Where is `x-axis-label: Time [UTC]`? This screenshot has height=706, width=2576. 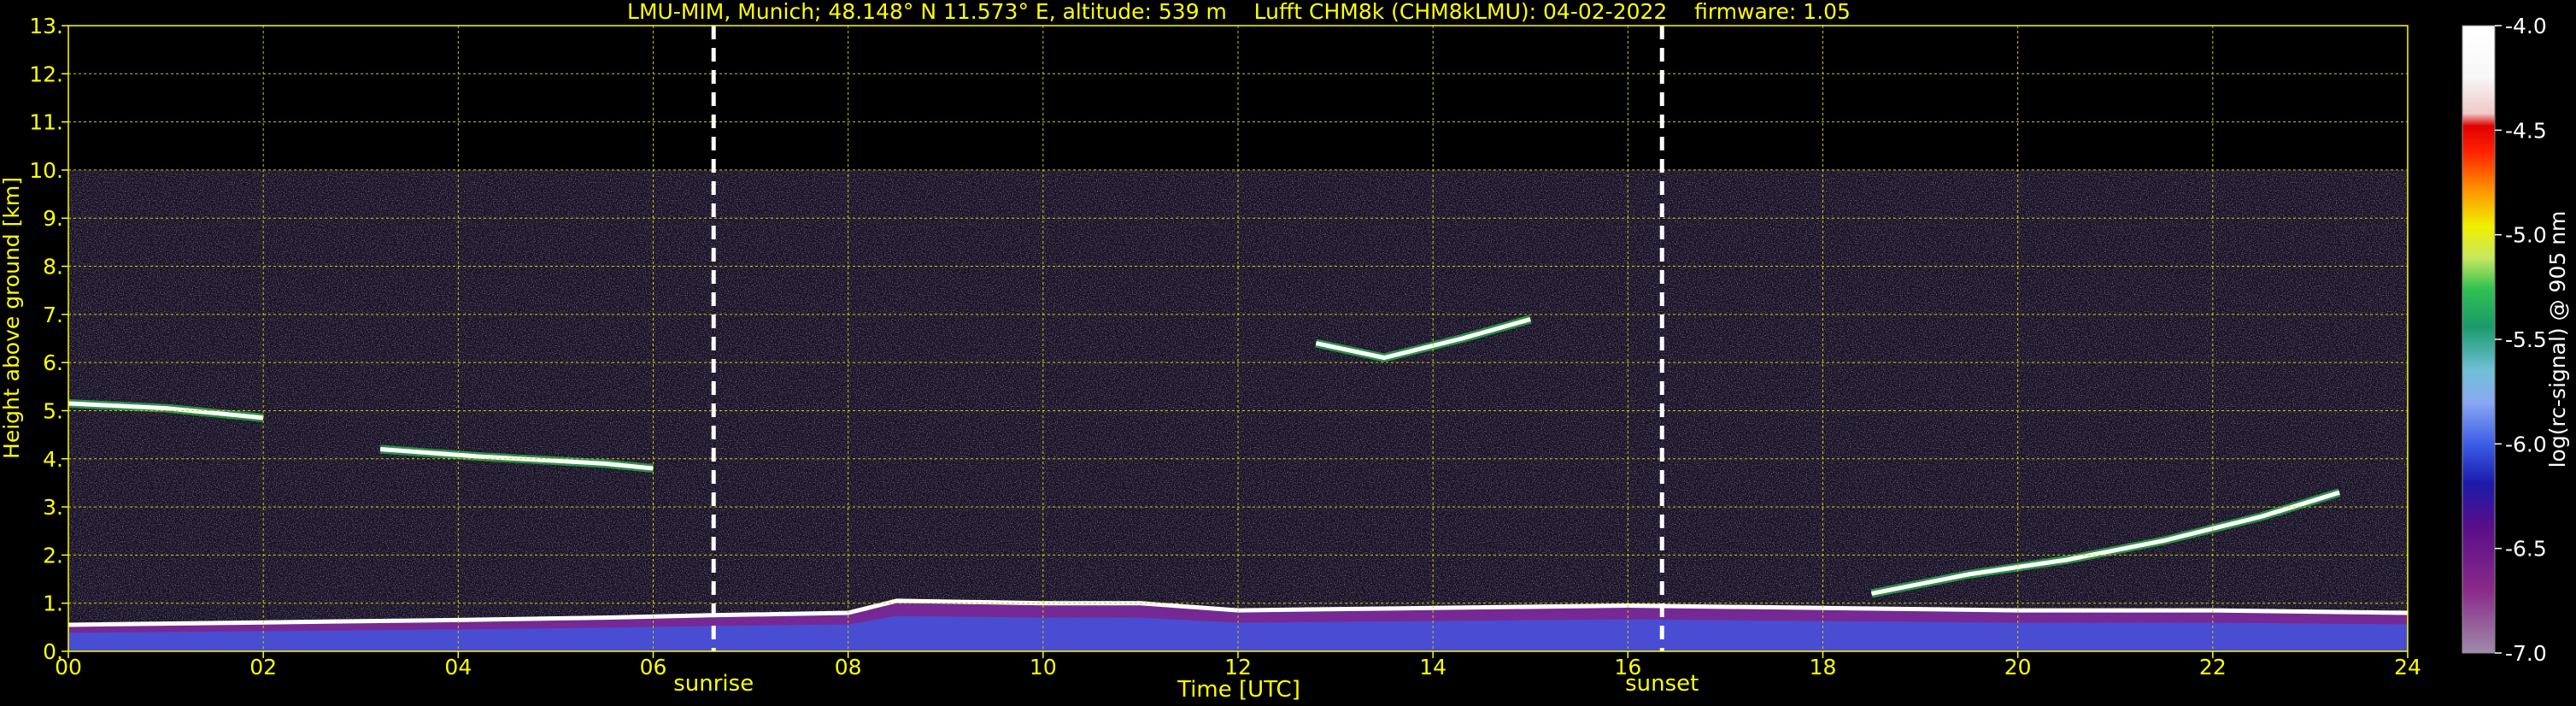
x-axis-label: Time [UTC] is located at coordinates (1238, 690).